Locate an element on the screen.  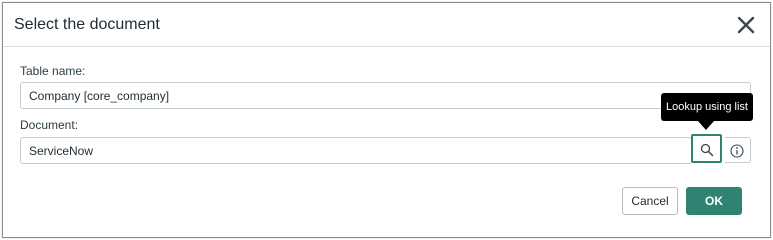
info-icon is located at coordinates (737, 151).